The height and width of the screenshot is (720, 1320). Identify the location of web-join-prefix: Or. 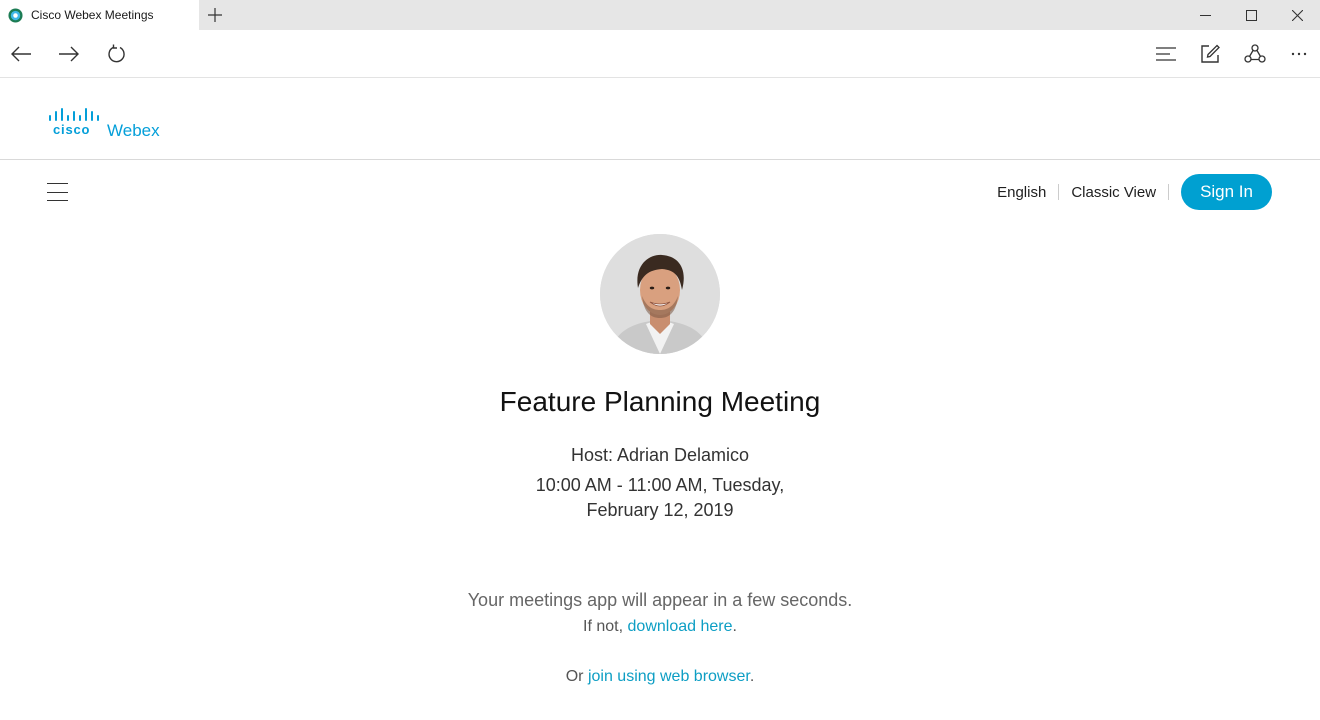
(574, 676).